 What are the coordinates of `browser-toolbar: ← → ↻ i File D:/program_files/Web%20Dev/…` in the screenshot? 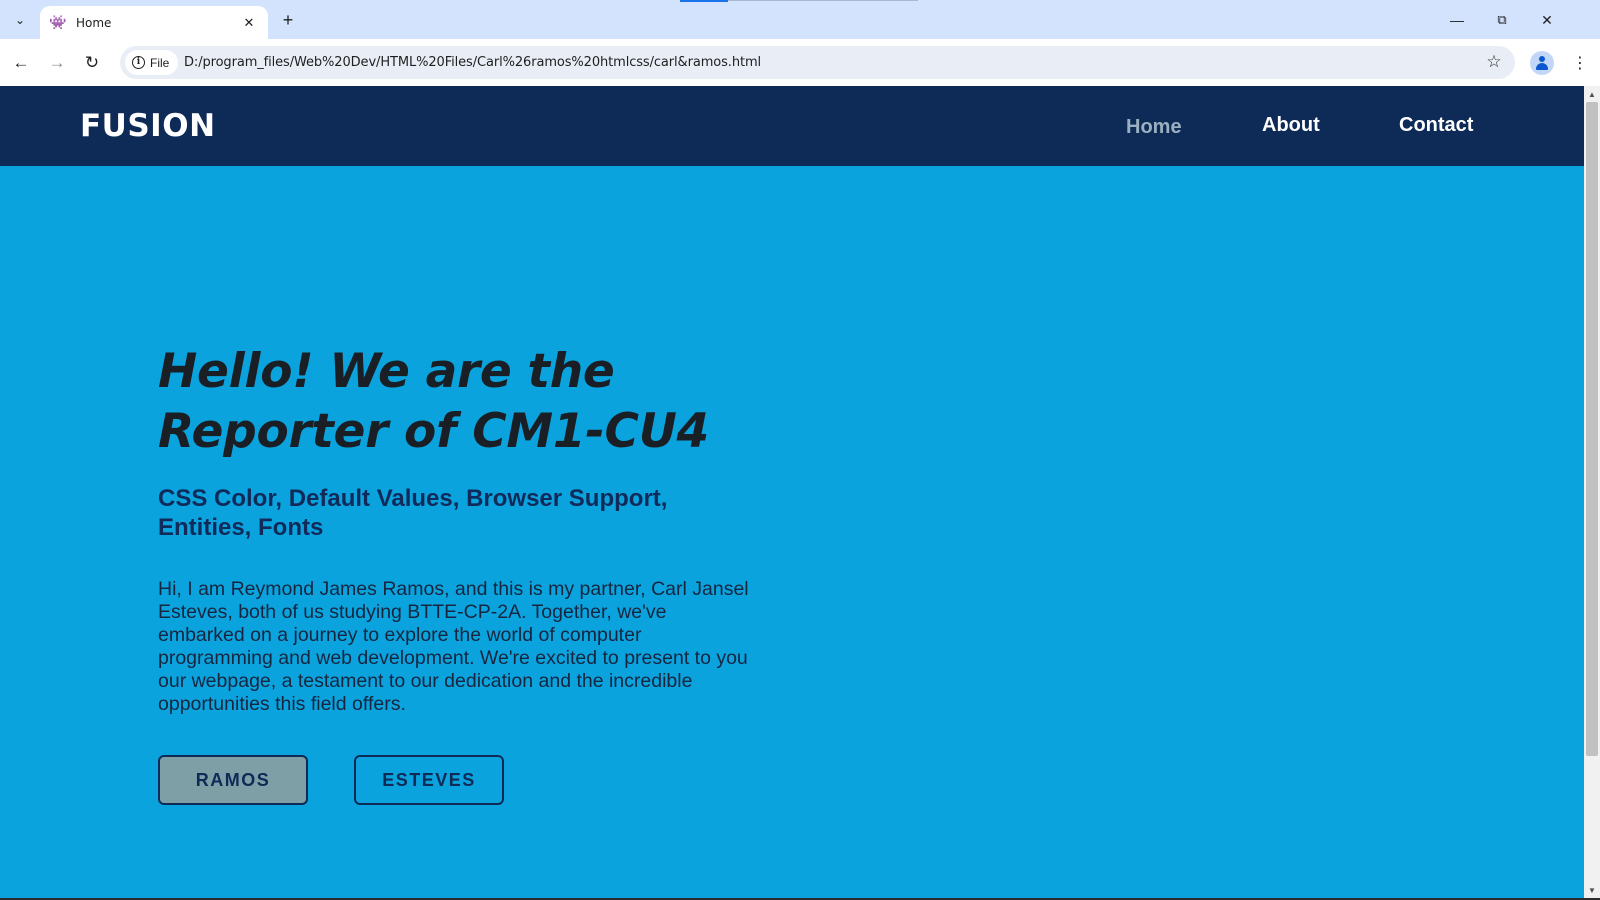 It's located at (800, 62).